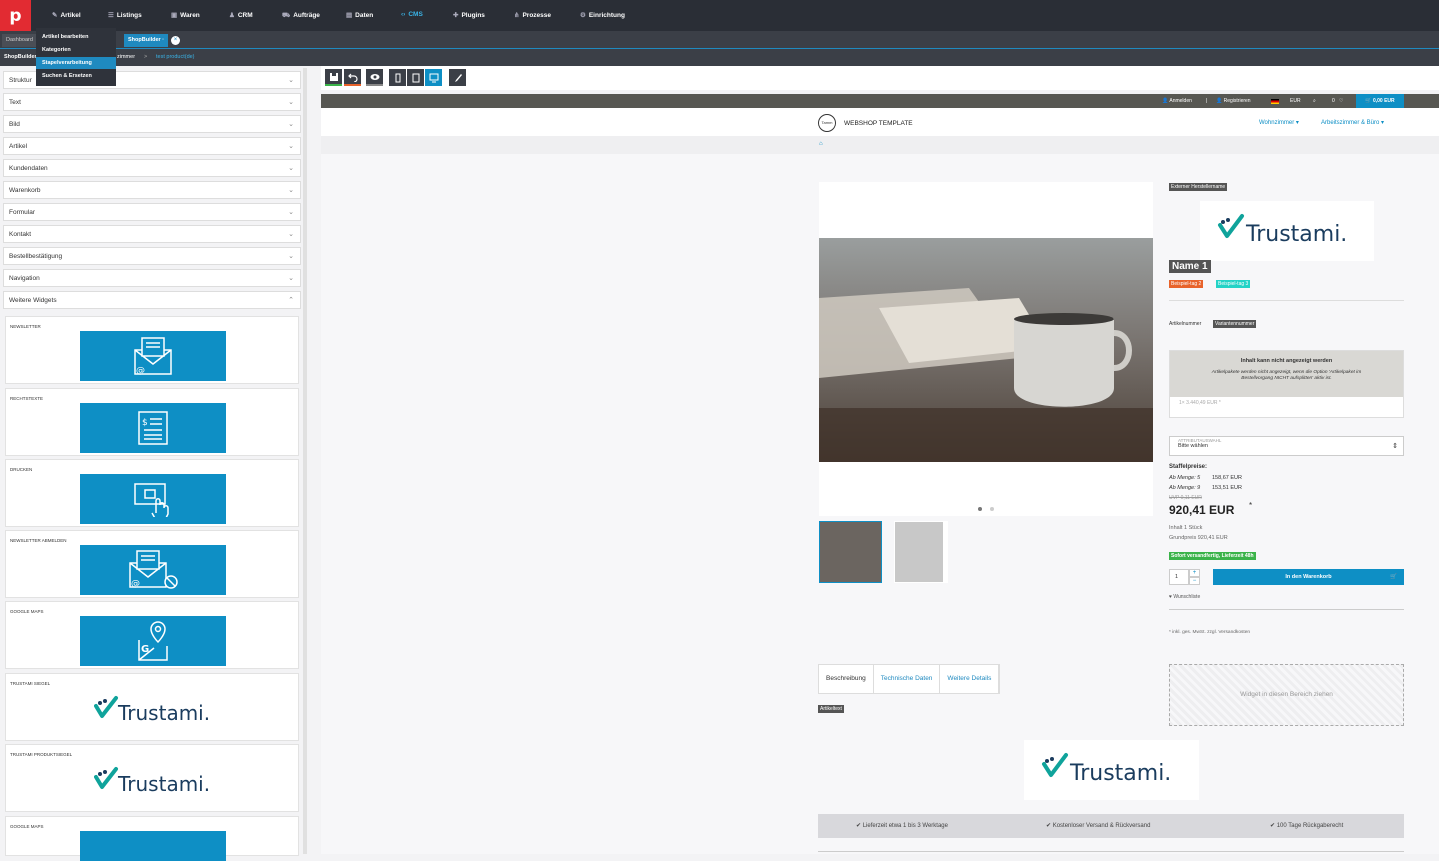 Image resolution: width=1439 pixels, height=861 pixels. What do you see at coordinates (986, 350) in the screenshot?
I see `product-image` at bounding box center [986, 350].